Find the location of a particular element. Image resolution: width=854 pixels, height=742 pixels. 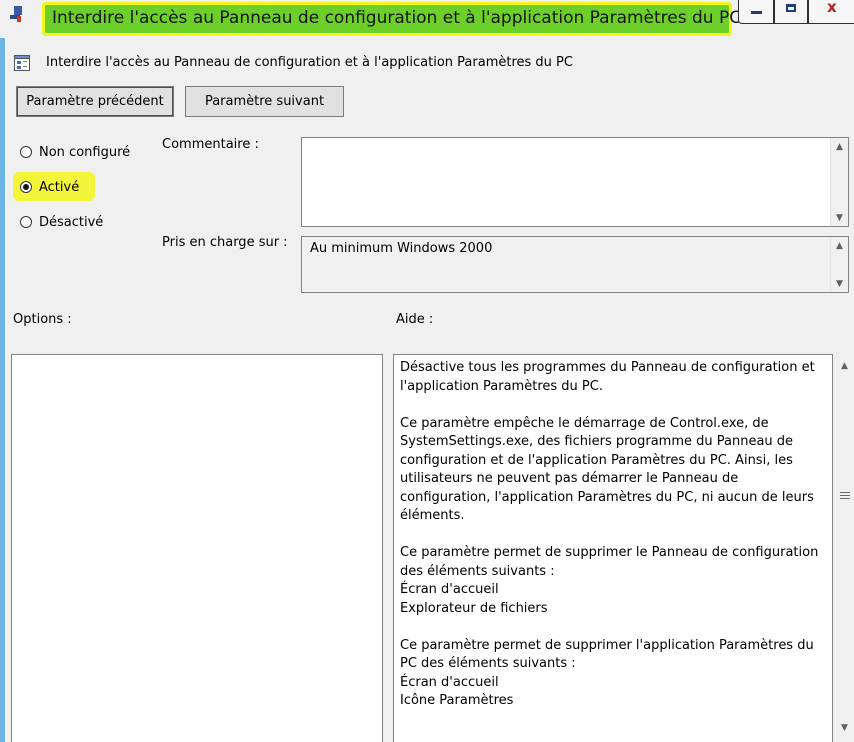

group-policy-app-icon is located at coordinates (16, 14).